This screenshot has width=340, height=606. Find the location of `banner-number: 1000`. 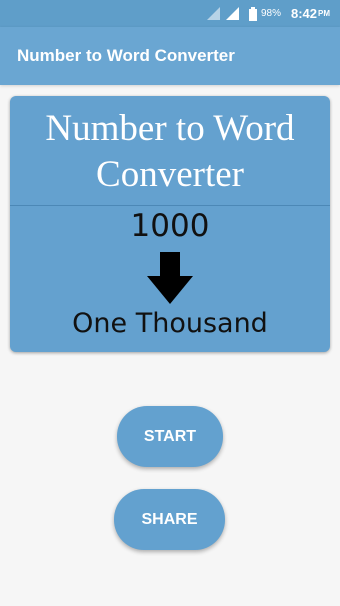

banner-number: 1000 is located at coordinates (170, 226).